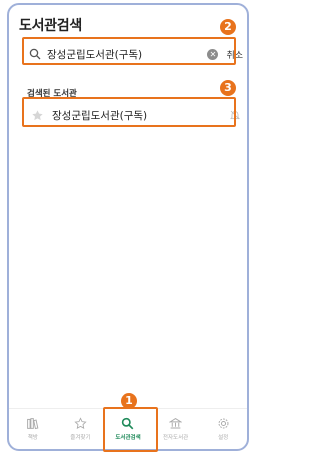 The image size is (320, 460). I want to click on callout-badge-2: 2, so click(228, 27).